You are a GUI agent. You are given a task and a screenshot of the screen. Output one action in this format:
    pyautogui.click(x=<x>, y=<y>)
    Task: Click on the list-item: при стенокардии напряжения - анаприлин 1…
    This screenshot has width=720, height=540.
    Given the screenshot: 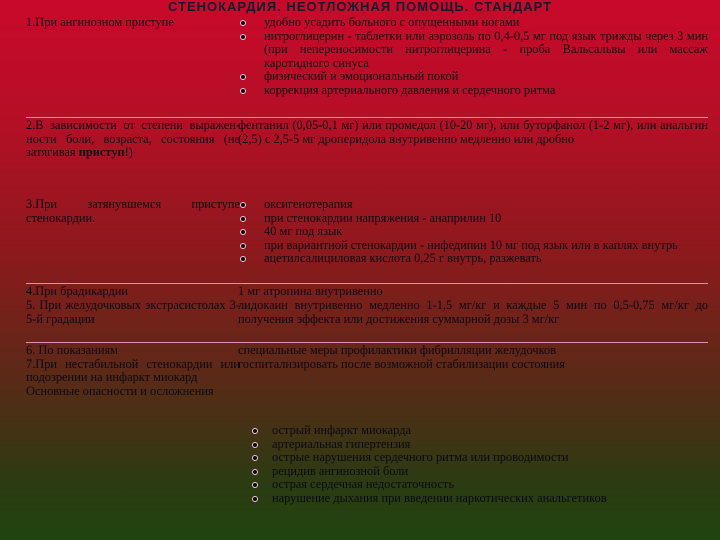 What is the action you would take?
    pyautogui.click(x=473, y=218)
    